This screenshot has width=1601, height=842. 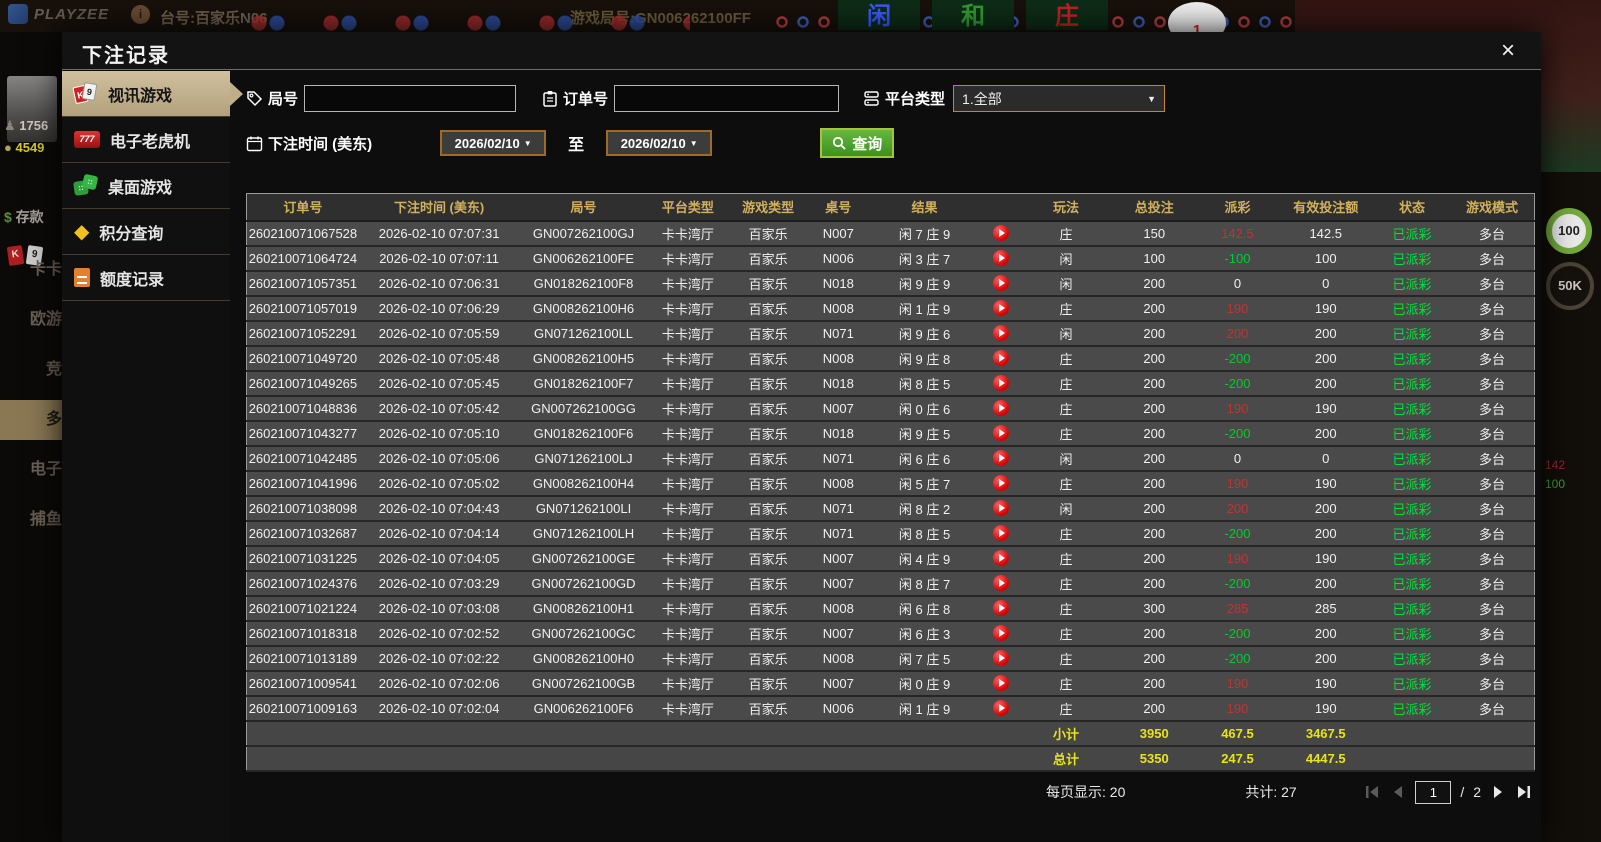 What do you see at coordinates (583, 233) in the screenshot?
I see `cell-round: GN007262100GJ` at bounding box center [583, 233].